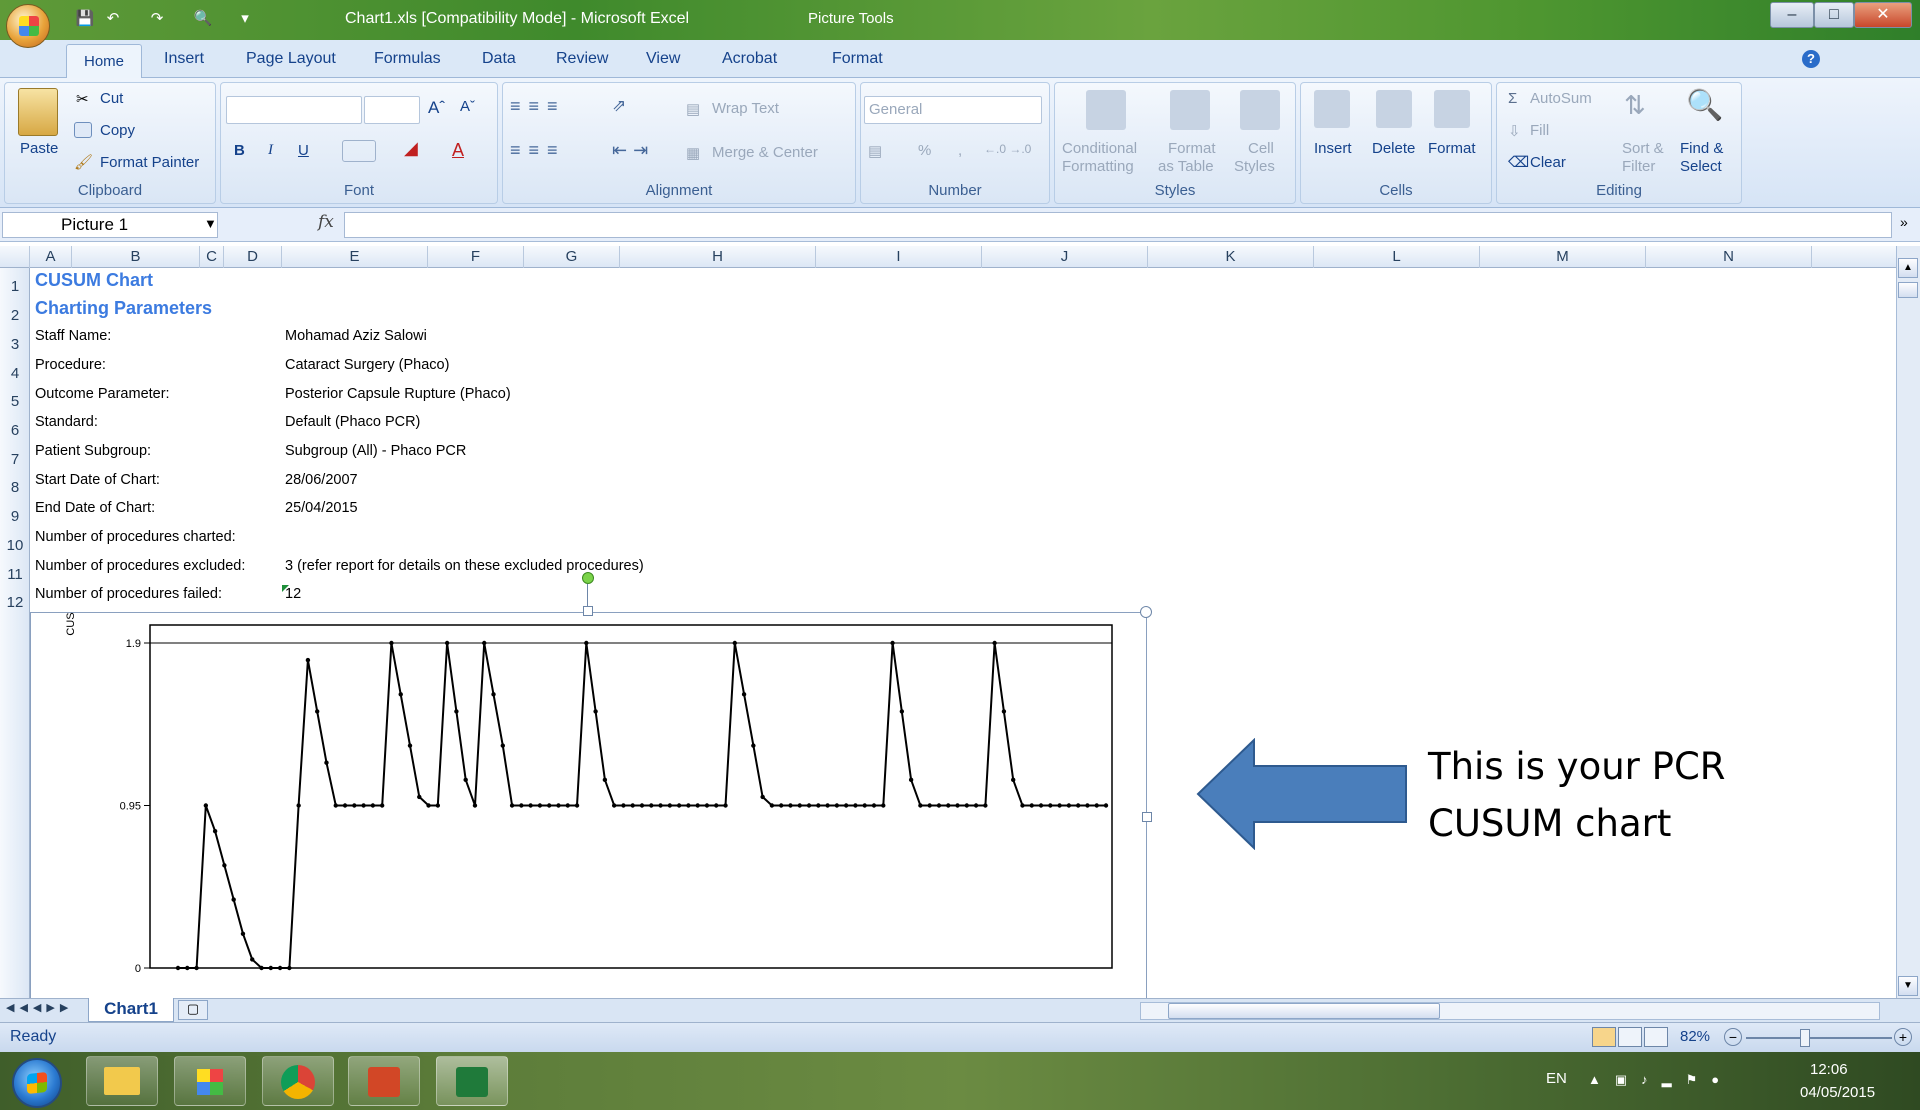  Describe the element at coordinates (15, 257) in the screenshot. I see `select-all-button` at that location.